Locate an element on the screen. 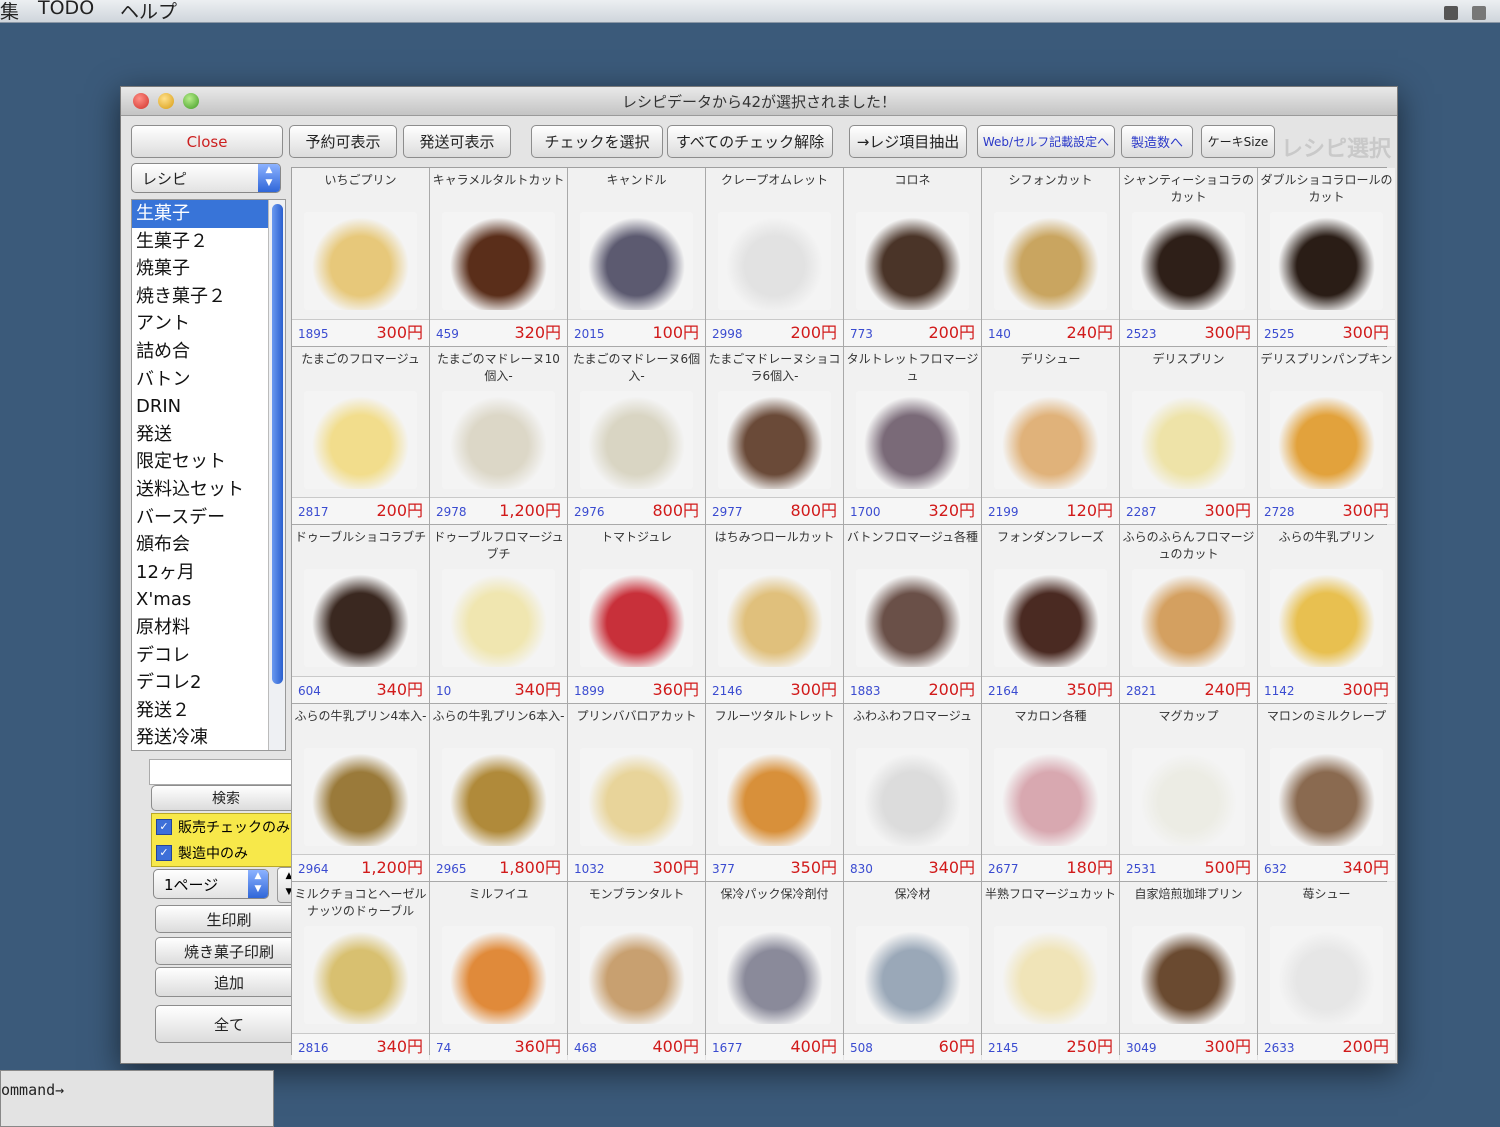  sidebar-item: 詰め合 is located at coordinates (208, 352).